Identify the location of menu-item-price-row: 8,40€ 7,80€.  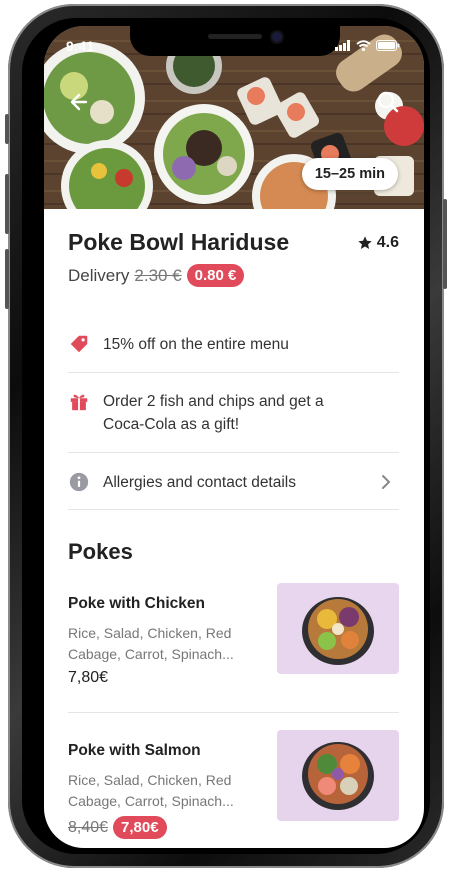
(117, 827).